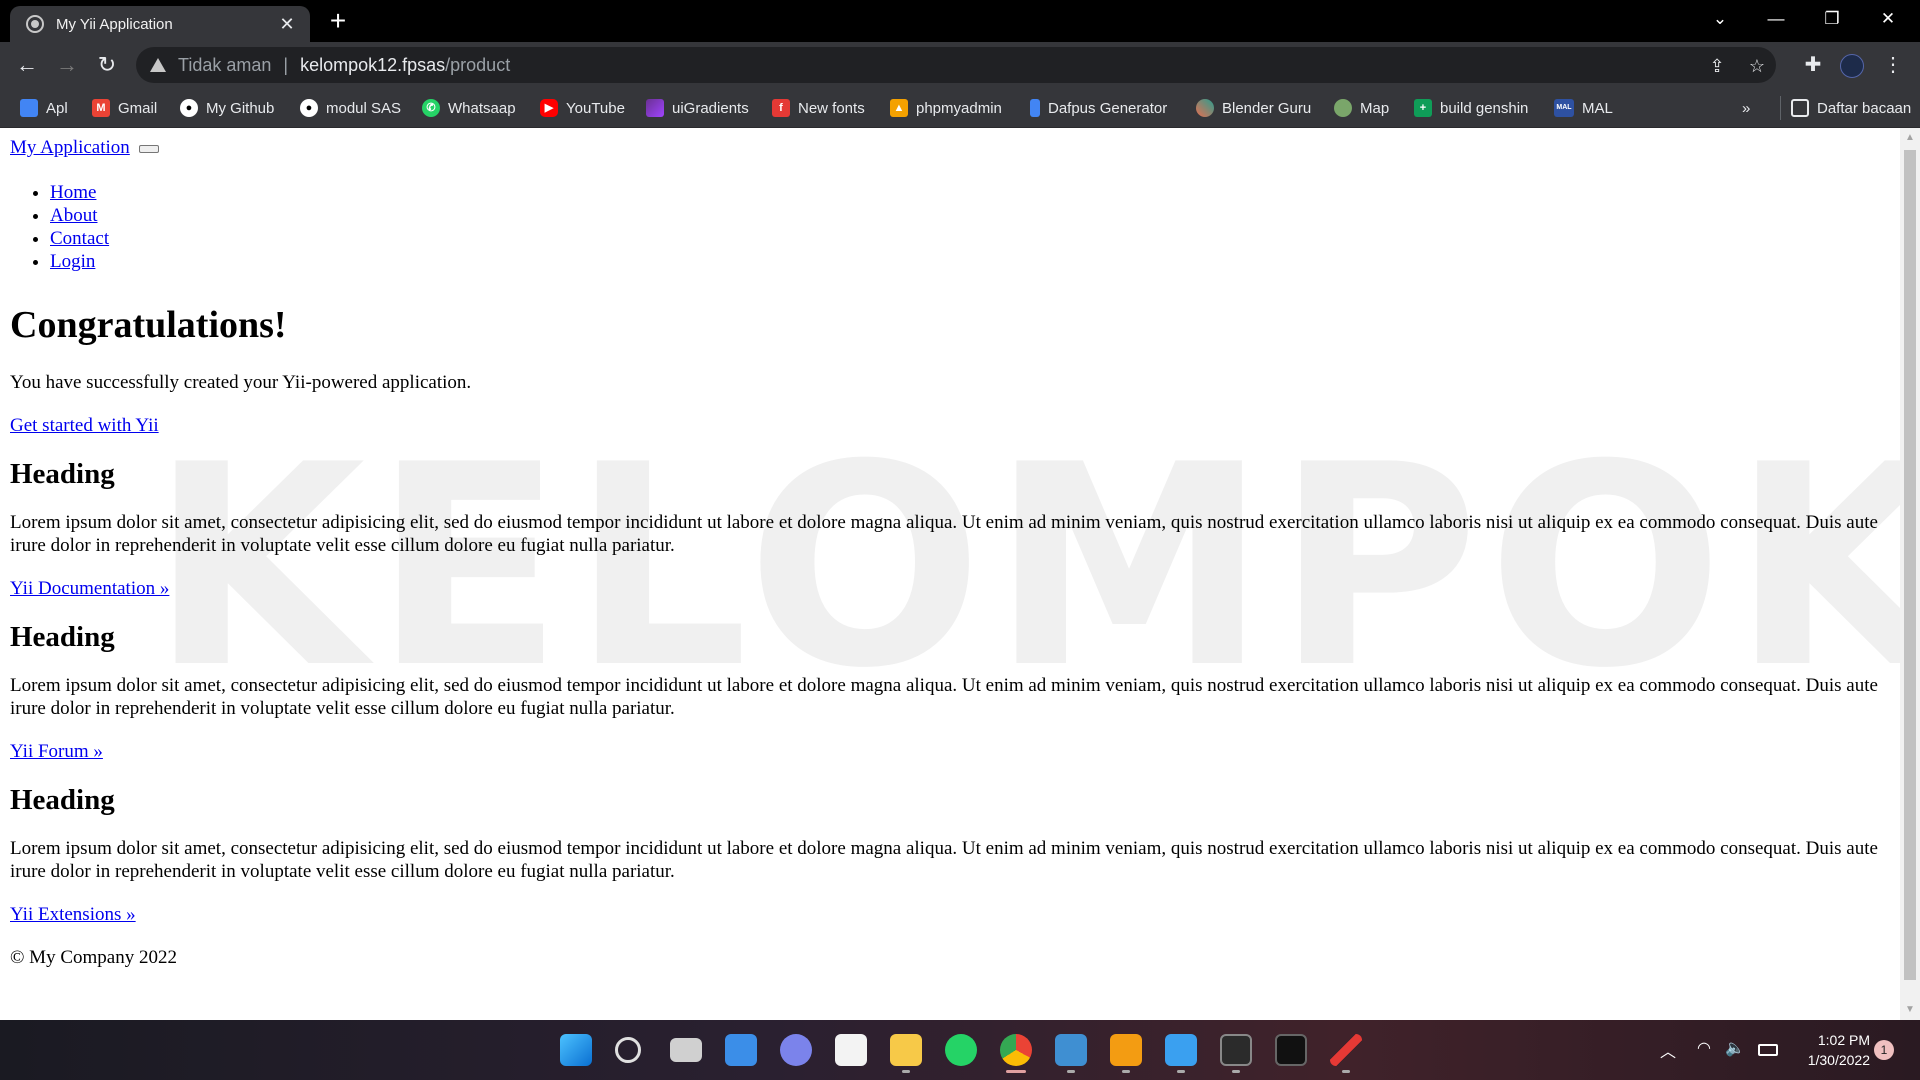  I want to click on reading-list-label: Daftar bacaan, so click(1864, 108).